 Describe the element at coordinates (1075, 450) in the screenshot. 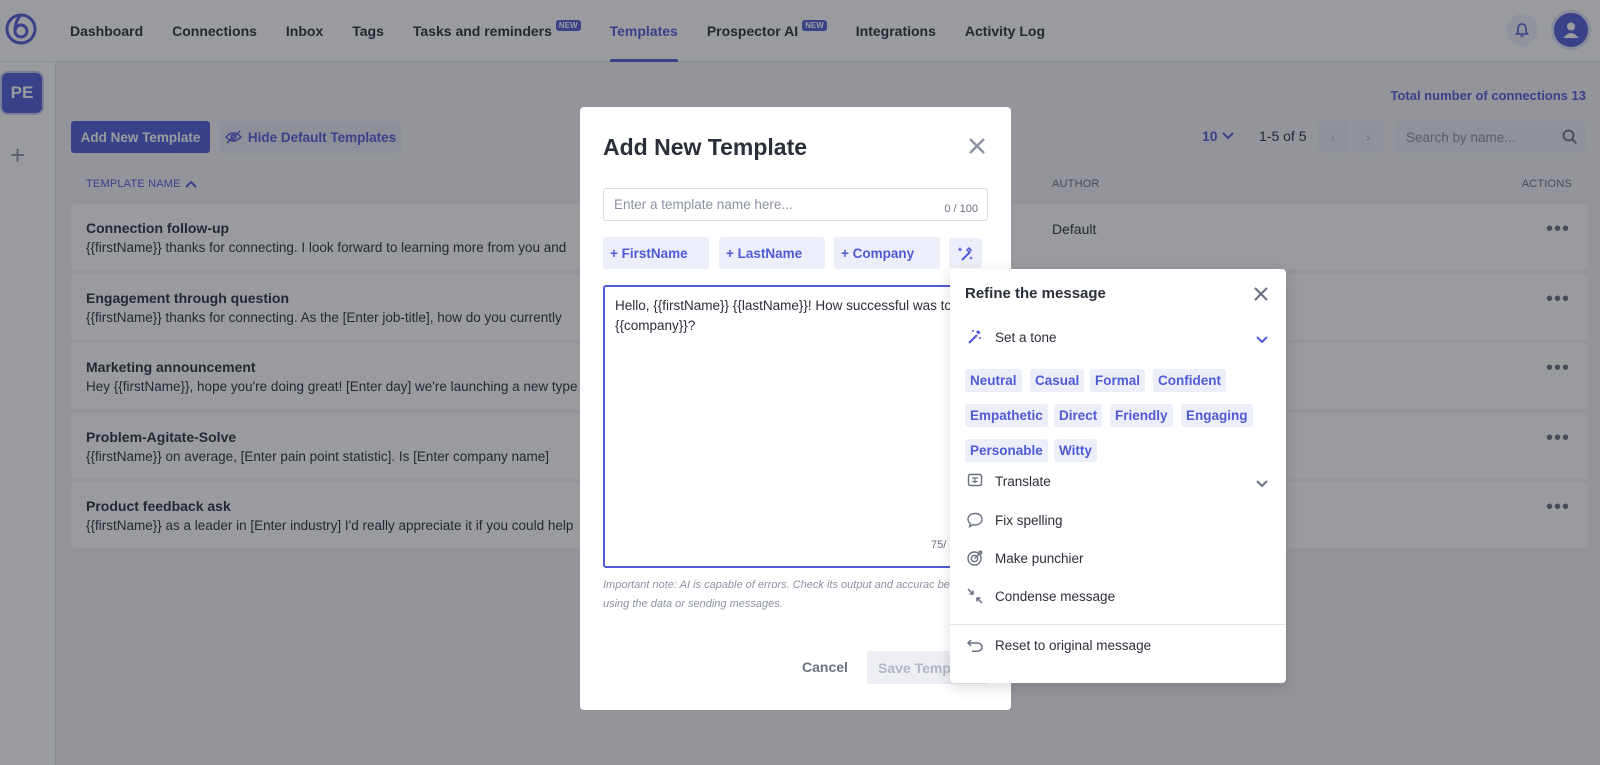

I see `tone-witty: Witty` at that location.